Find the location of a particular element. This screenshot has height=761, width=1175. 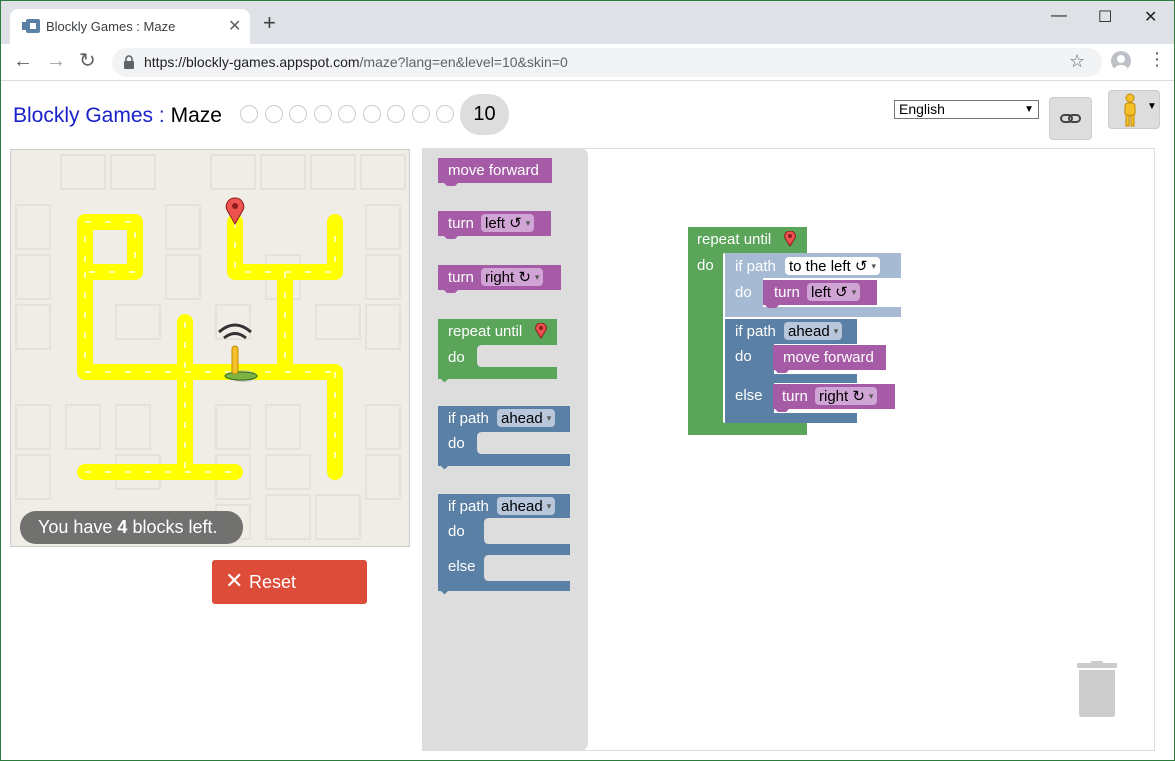

pg-if-path-label-1: if path is located at coordinates (755, 266).